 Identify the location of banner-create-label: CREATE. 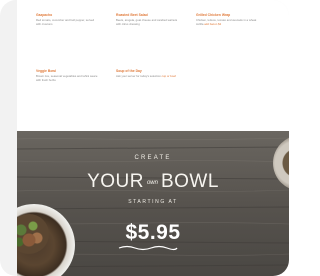
(153, 158).